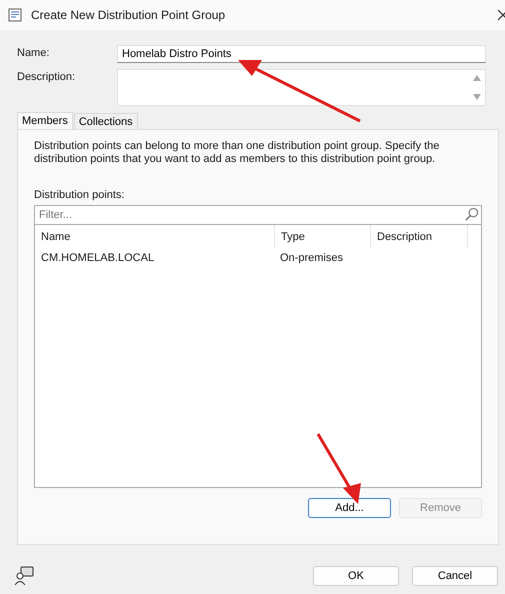 This screenshot has width=505, height=594. I want to click on cancel-button: Cancel, so click(455, 576).